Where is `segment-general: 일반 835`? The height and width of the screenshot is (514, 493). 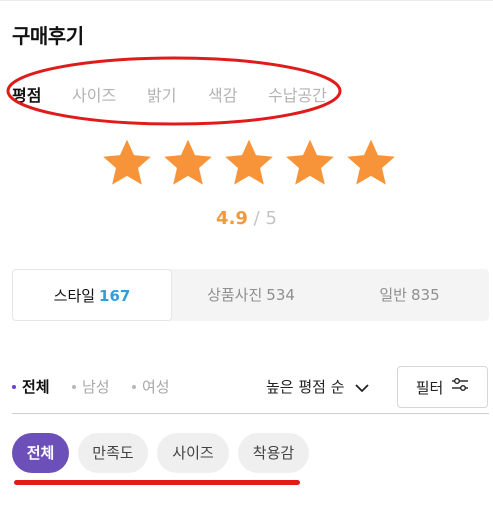 segment-general: 일반 835 is located at coordinates (409, 295).